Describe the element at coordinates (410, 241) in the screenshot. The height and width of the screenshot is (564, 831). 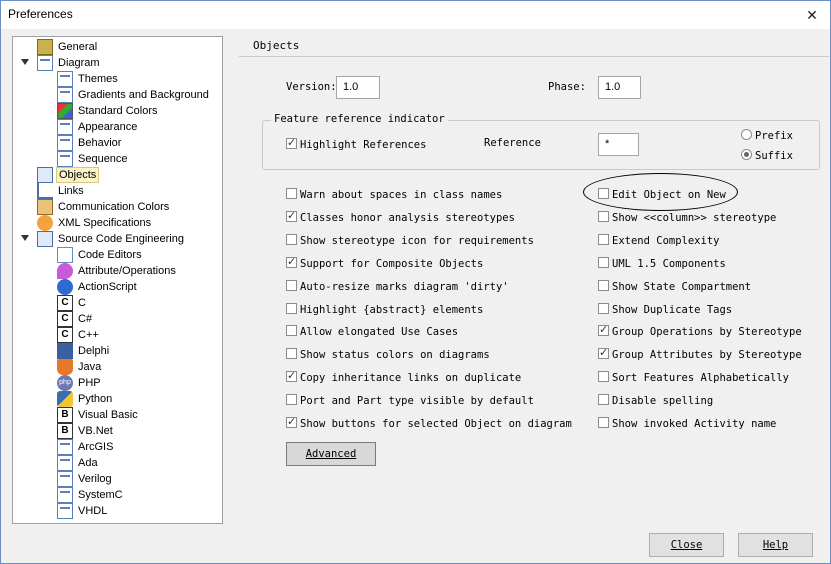
I see `option-show-stereotype-icon-for-requirements: Show stereotype icon for requirements` at that location.